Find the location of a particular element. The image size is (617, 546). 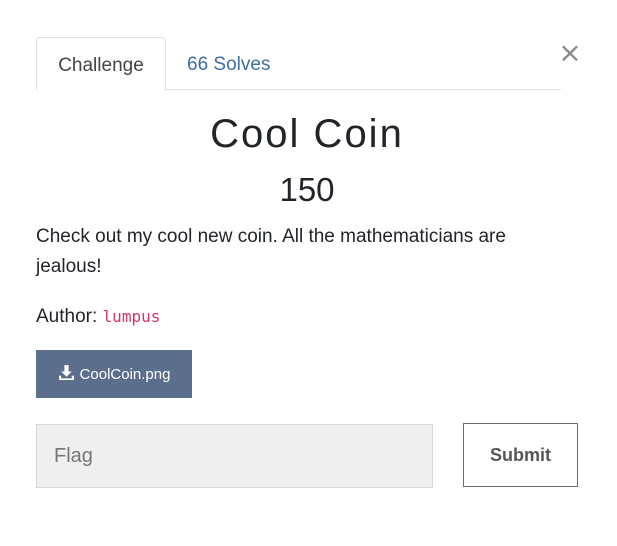

author-label: Author: is located at coordinates (67, 316).